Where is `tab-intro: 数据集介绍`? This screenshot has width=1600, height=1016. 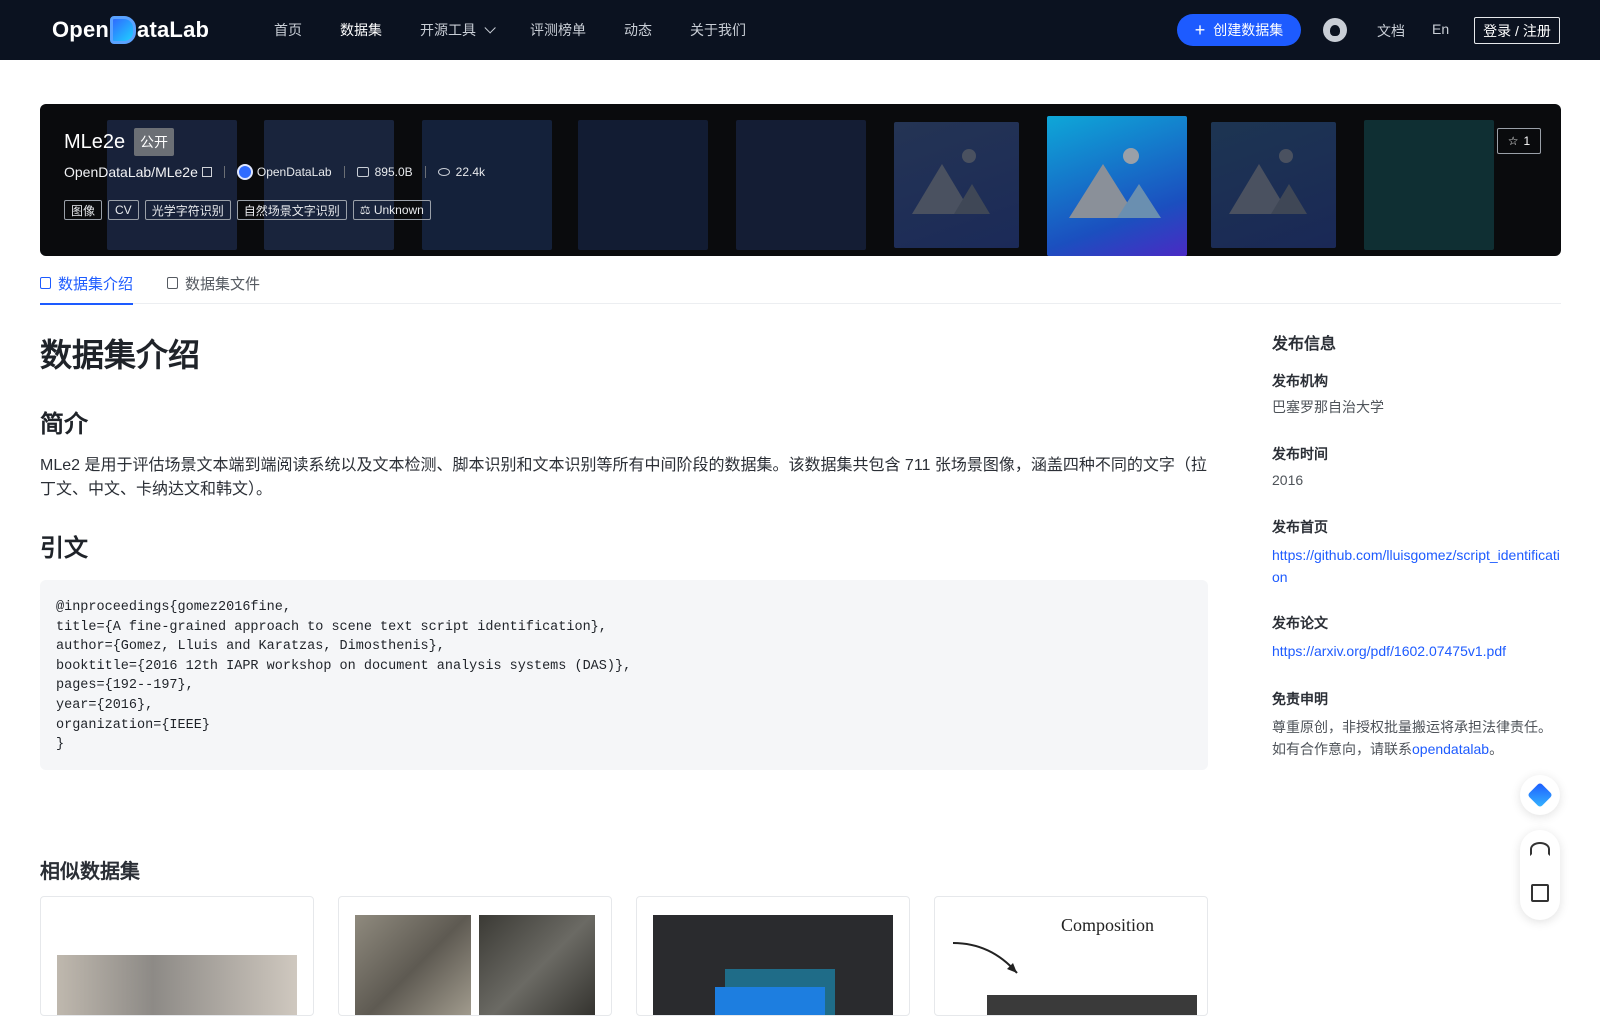 tab-intro: 数据集介绍 is located at coordinates (87, 283).